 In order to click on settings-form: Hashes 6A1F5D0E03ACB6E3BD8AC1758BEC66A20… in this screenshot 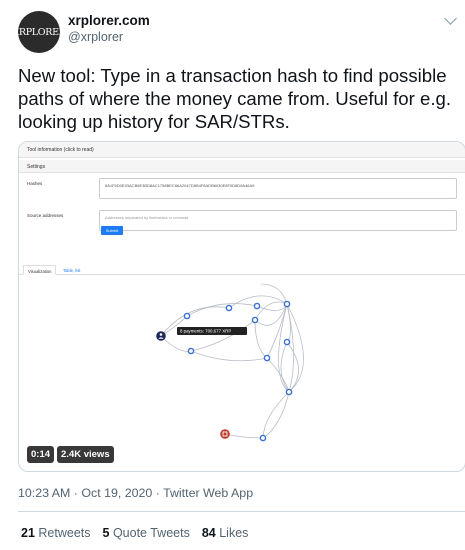, I will do `click(242, 212)`.